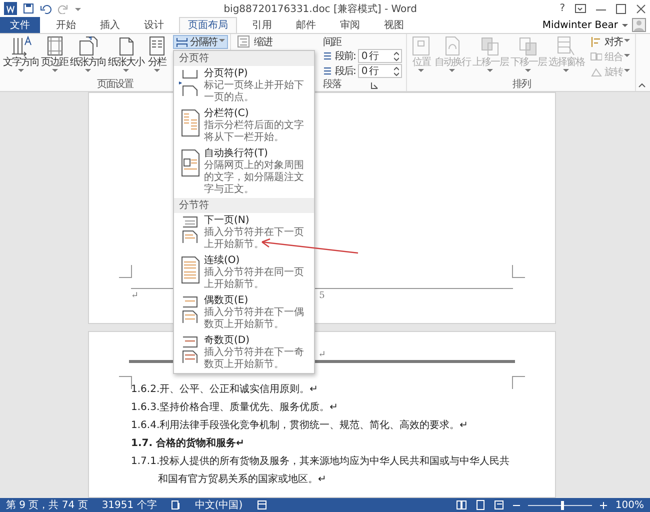 The image size is (650, 512). I want to click on position-icon, so click(421, 46).